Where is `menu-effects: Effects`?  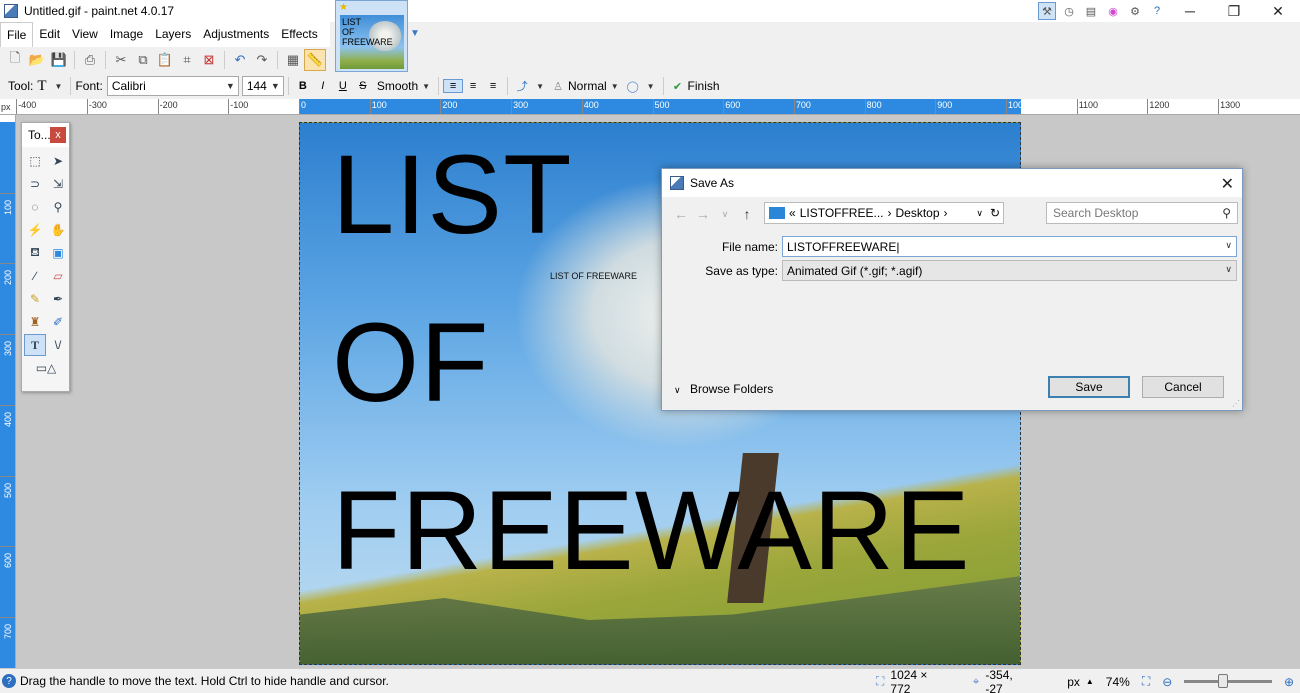 menu-effects: Effects is located at coordinates (299, 34).